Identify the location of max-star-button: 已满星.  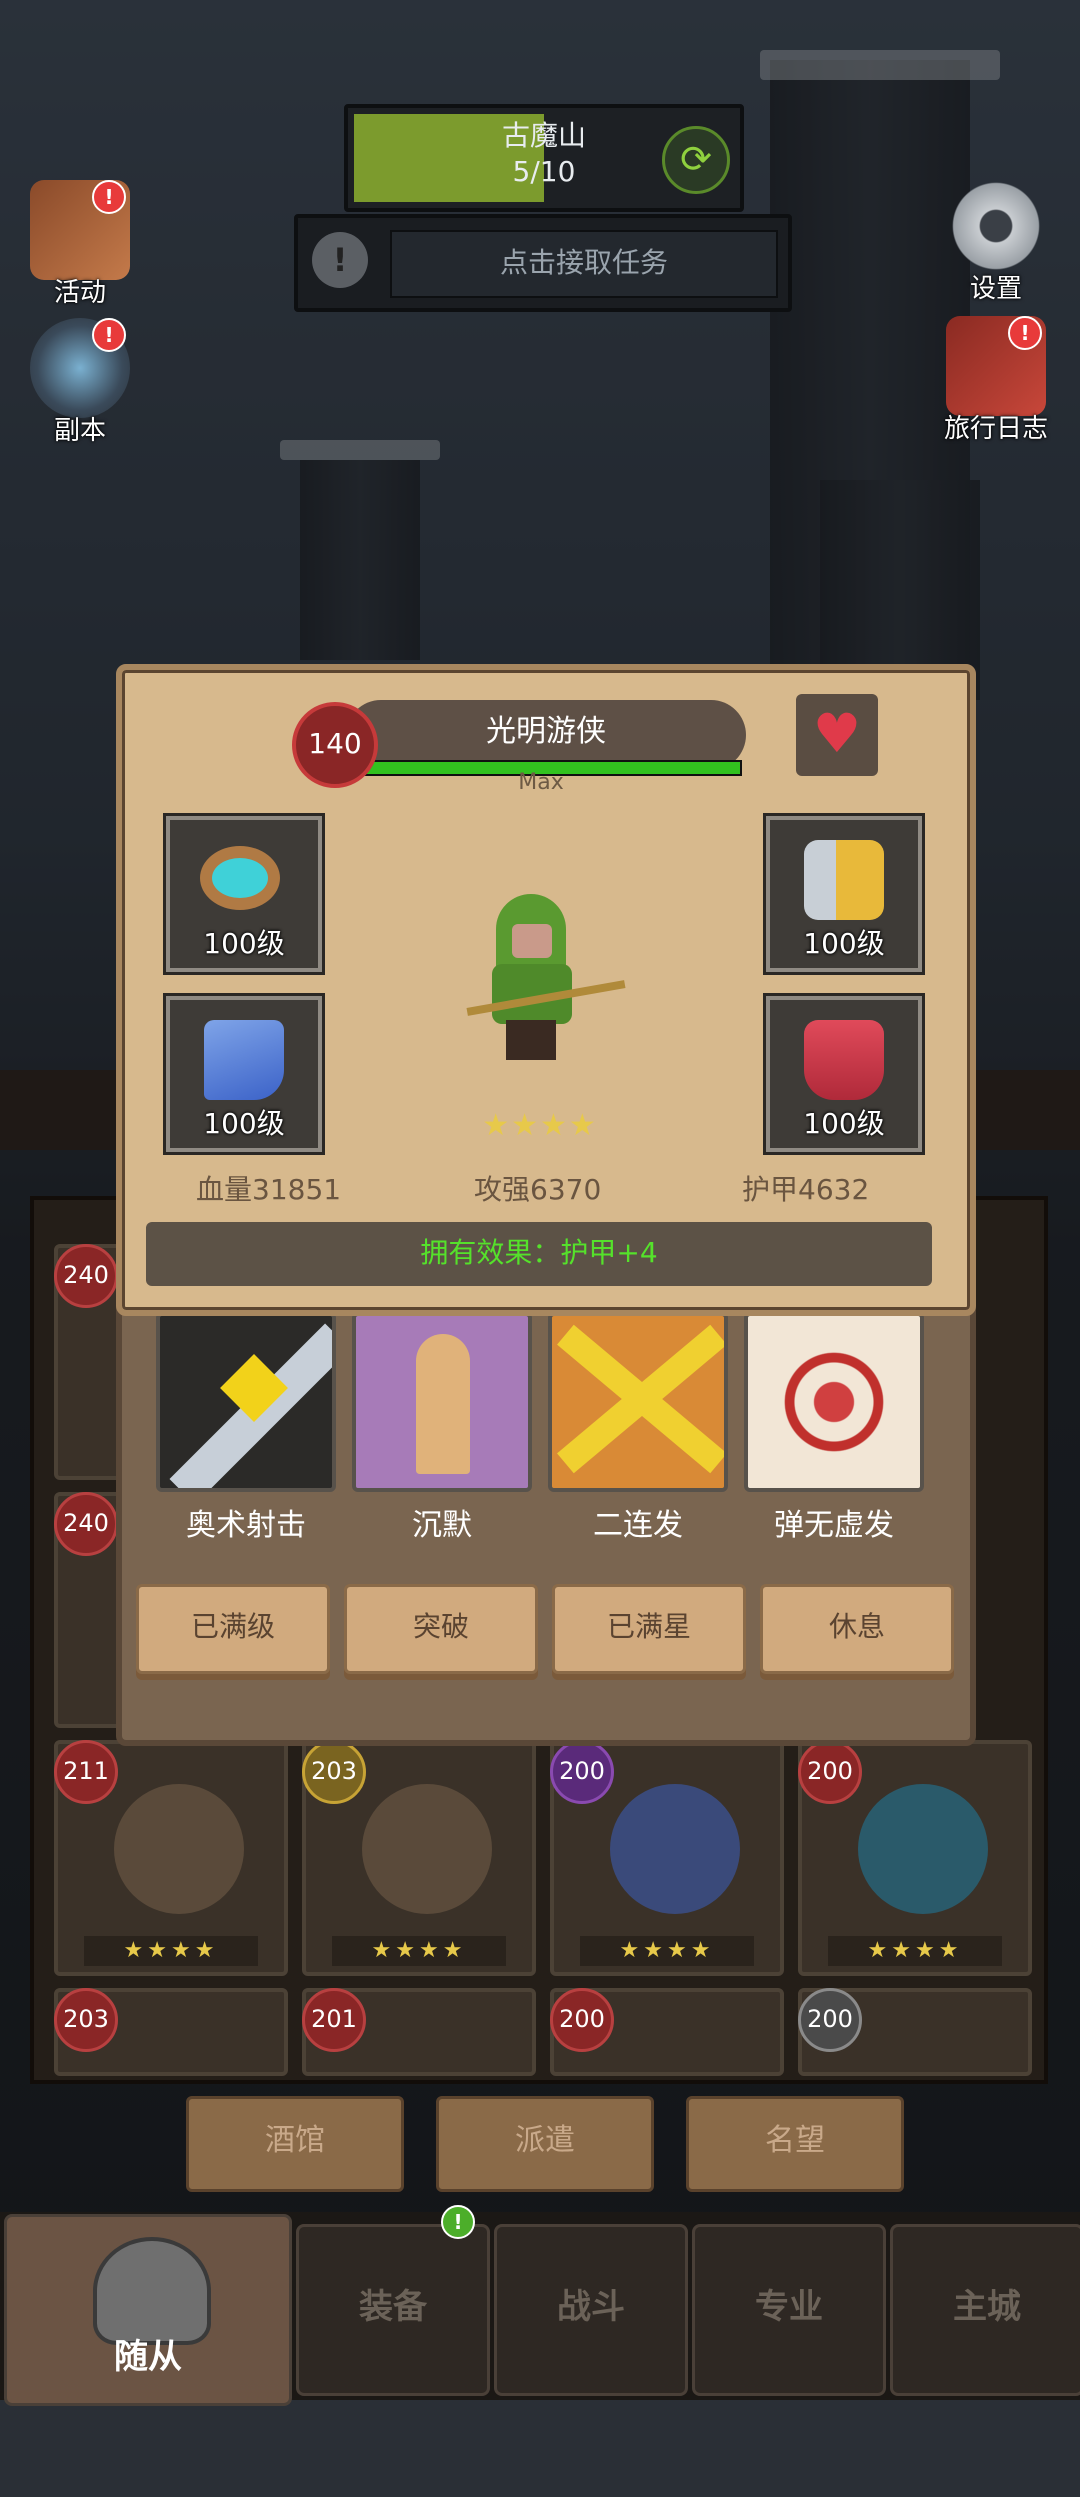
(649, 1629).